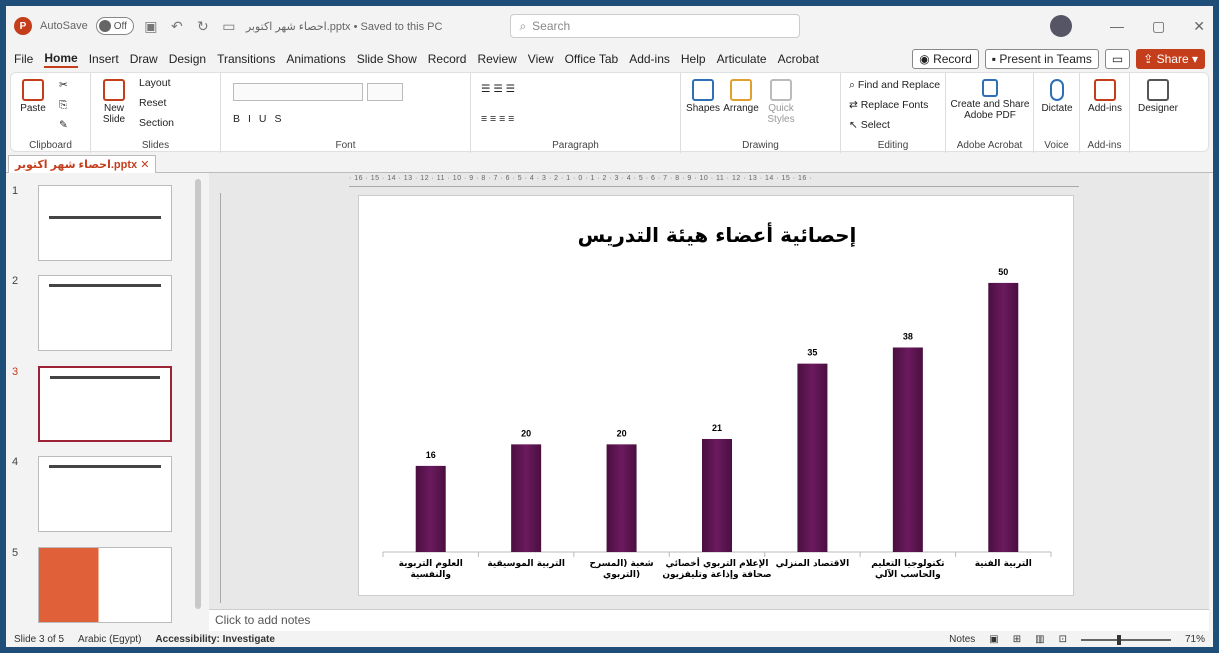 The height and width of the screenshot is (653, 1219). What do you see at coordinates (703, 96) in the screenshot?
I see `shapes-button: Shapes` at bounding box center [703, 96].